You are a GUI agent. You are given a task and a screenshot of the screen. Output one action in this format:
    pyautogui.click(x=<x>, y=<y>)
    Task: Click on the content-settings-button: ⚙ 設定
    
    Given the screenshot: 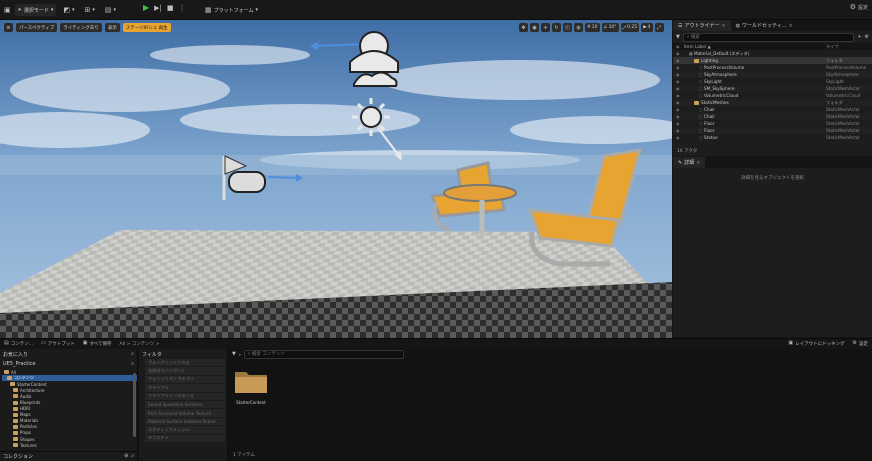 What is the action you would take?
    pyautogui.click(x=860, y=344)
    